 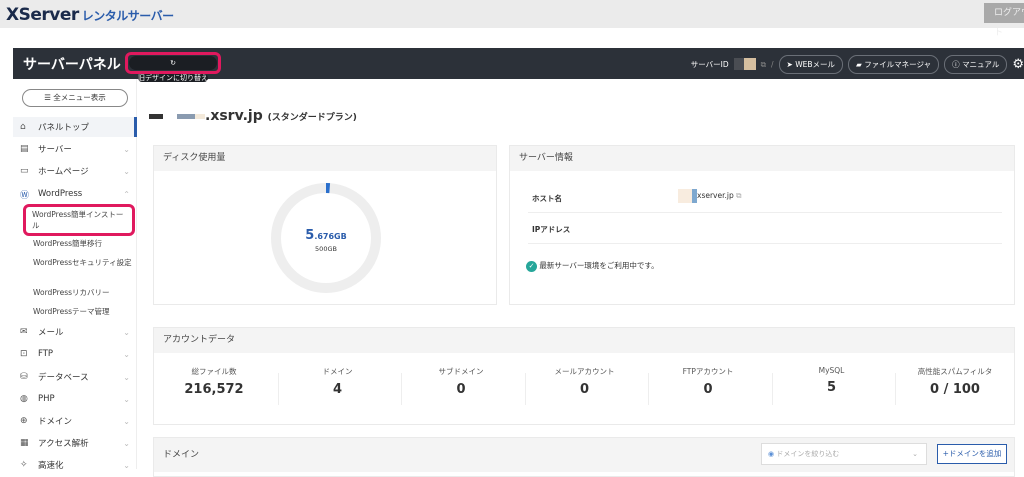 What do you see at coordinates (762, 158) in the screenshot?
I see `card-title: サーバー情報` at bounding box center [762, 158].